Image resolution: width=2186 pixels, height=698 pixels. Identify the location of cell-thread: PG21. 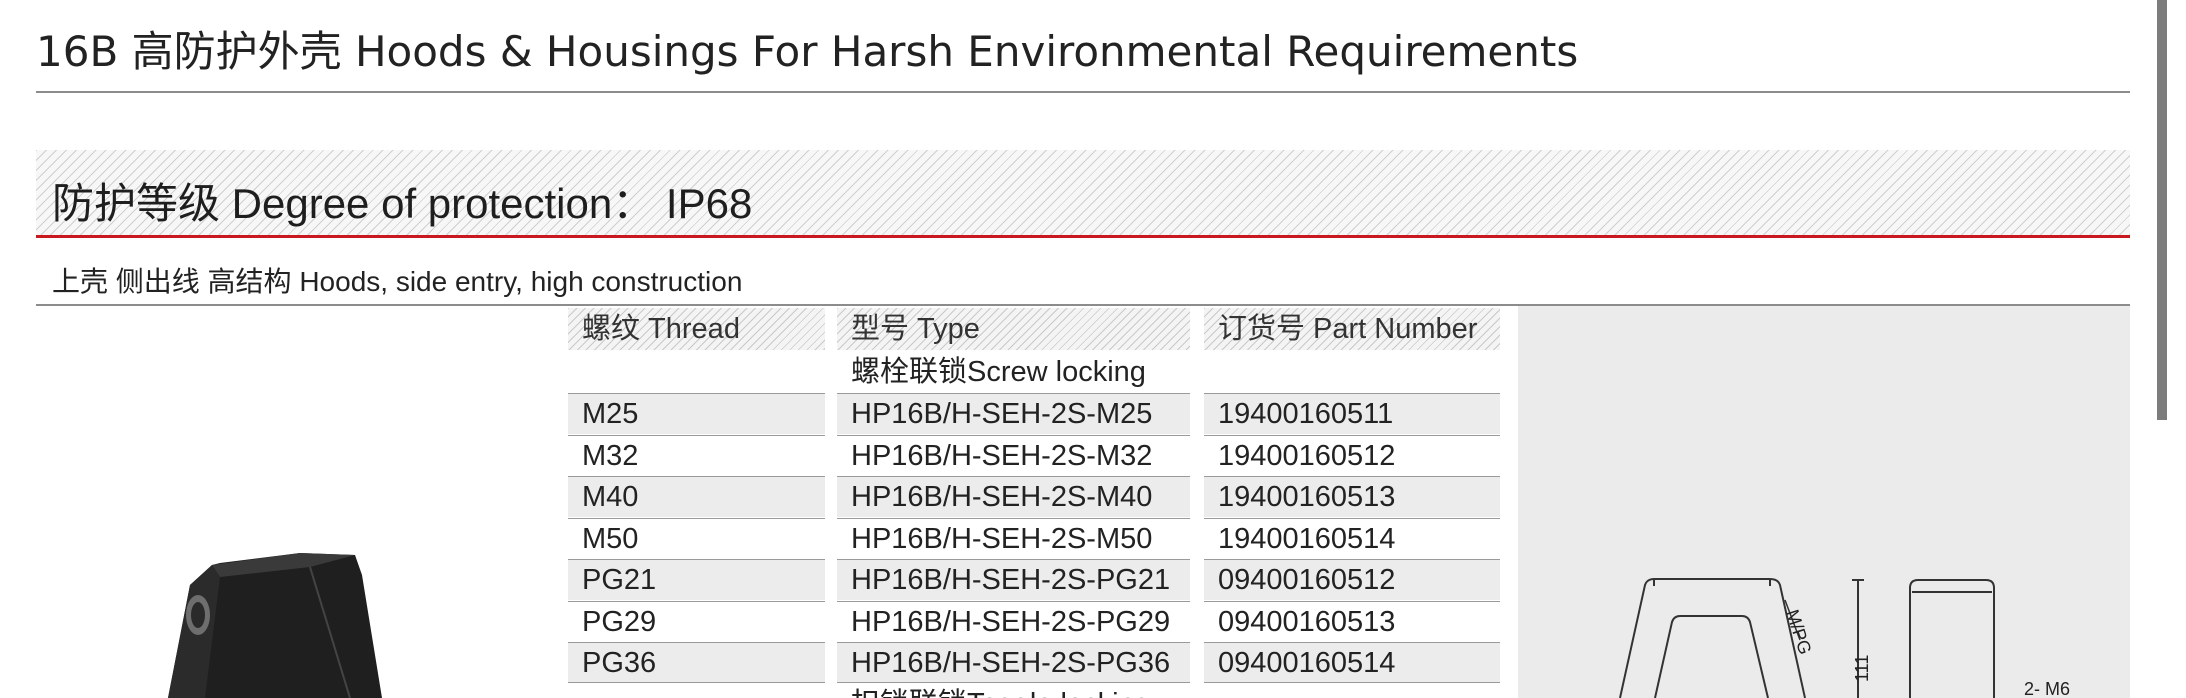
(696, 579).